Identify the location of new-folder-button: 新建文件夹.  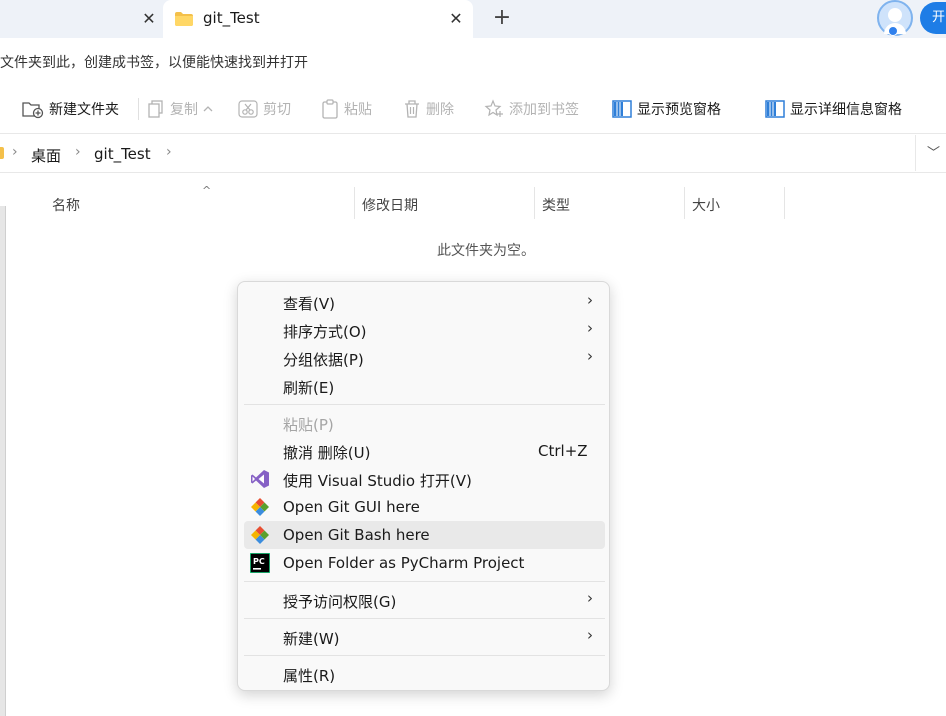
(70, 109).